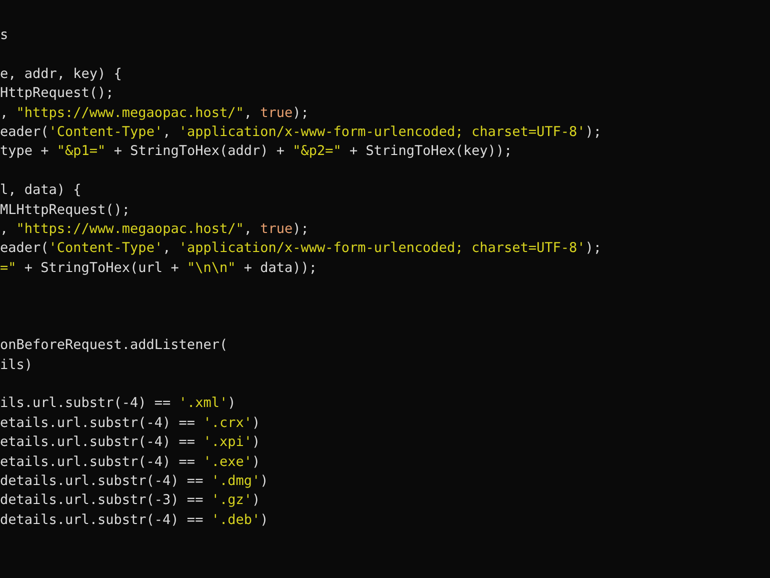 The width and height of the screenshot is (770, 578). I want to click on code-line: =" + StringToHex(url + "\n\n" + data));, so click(159, 268).